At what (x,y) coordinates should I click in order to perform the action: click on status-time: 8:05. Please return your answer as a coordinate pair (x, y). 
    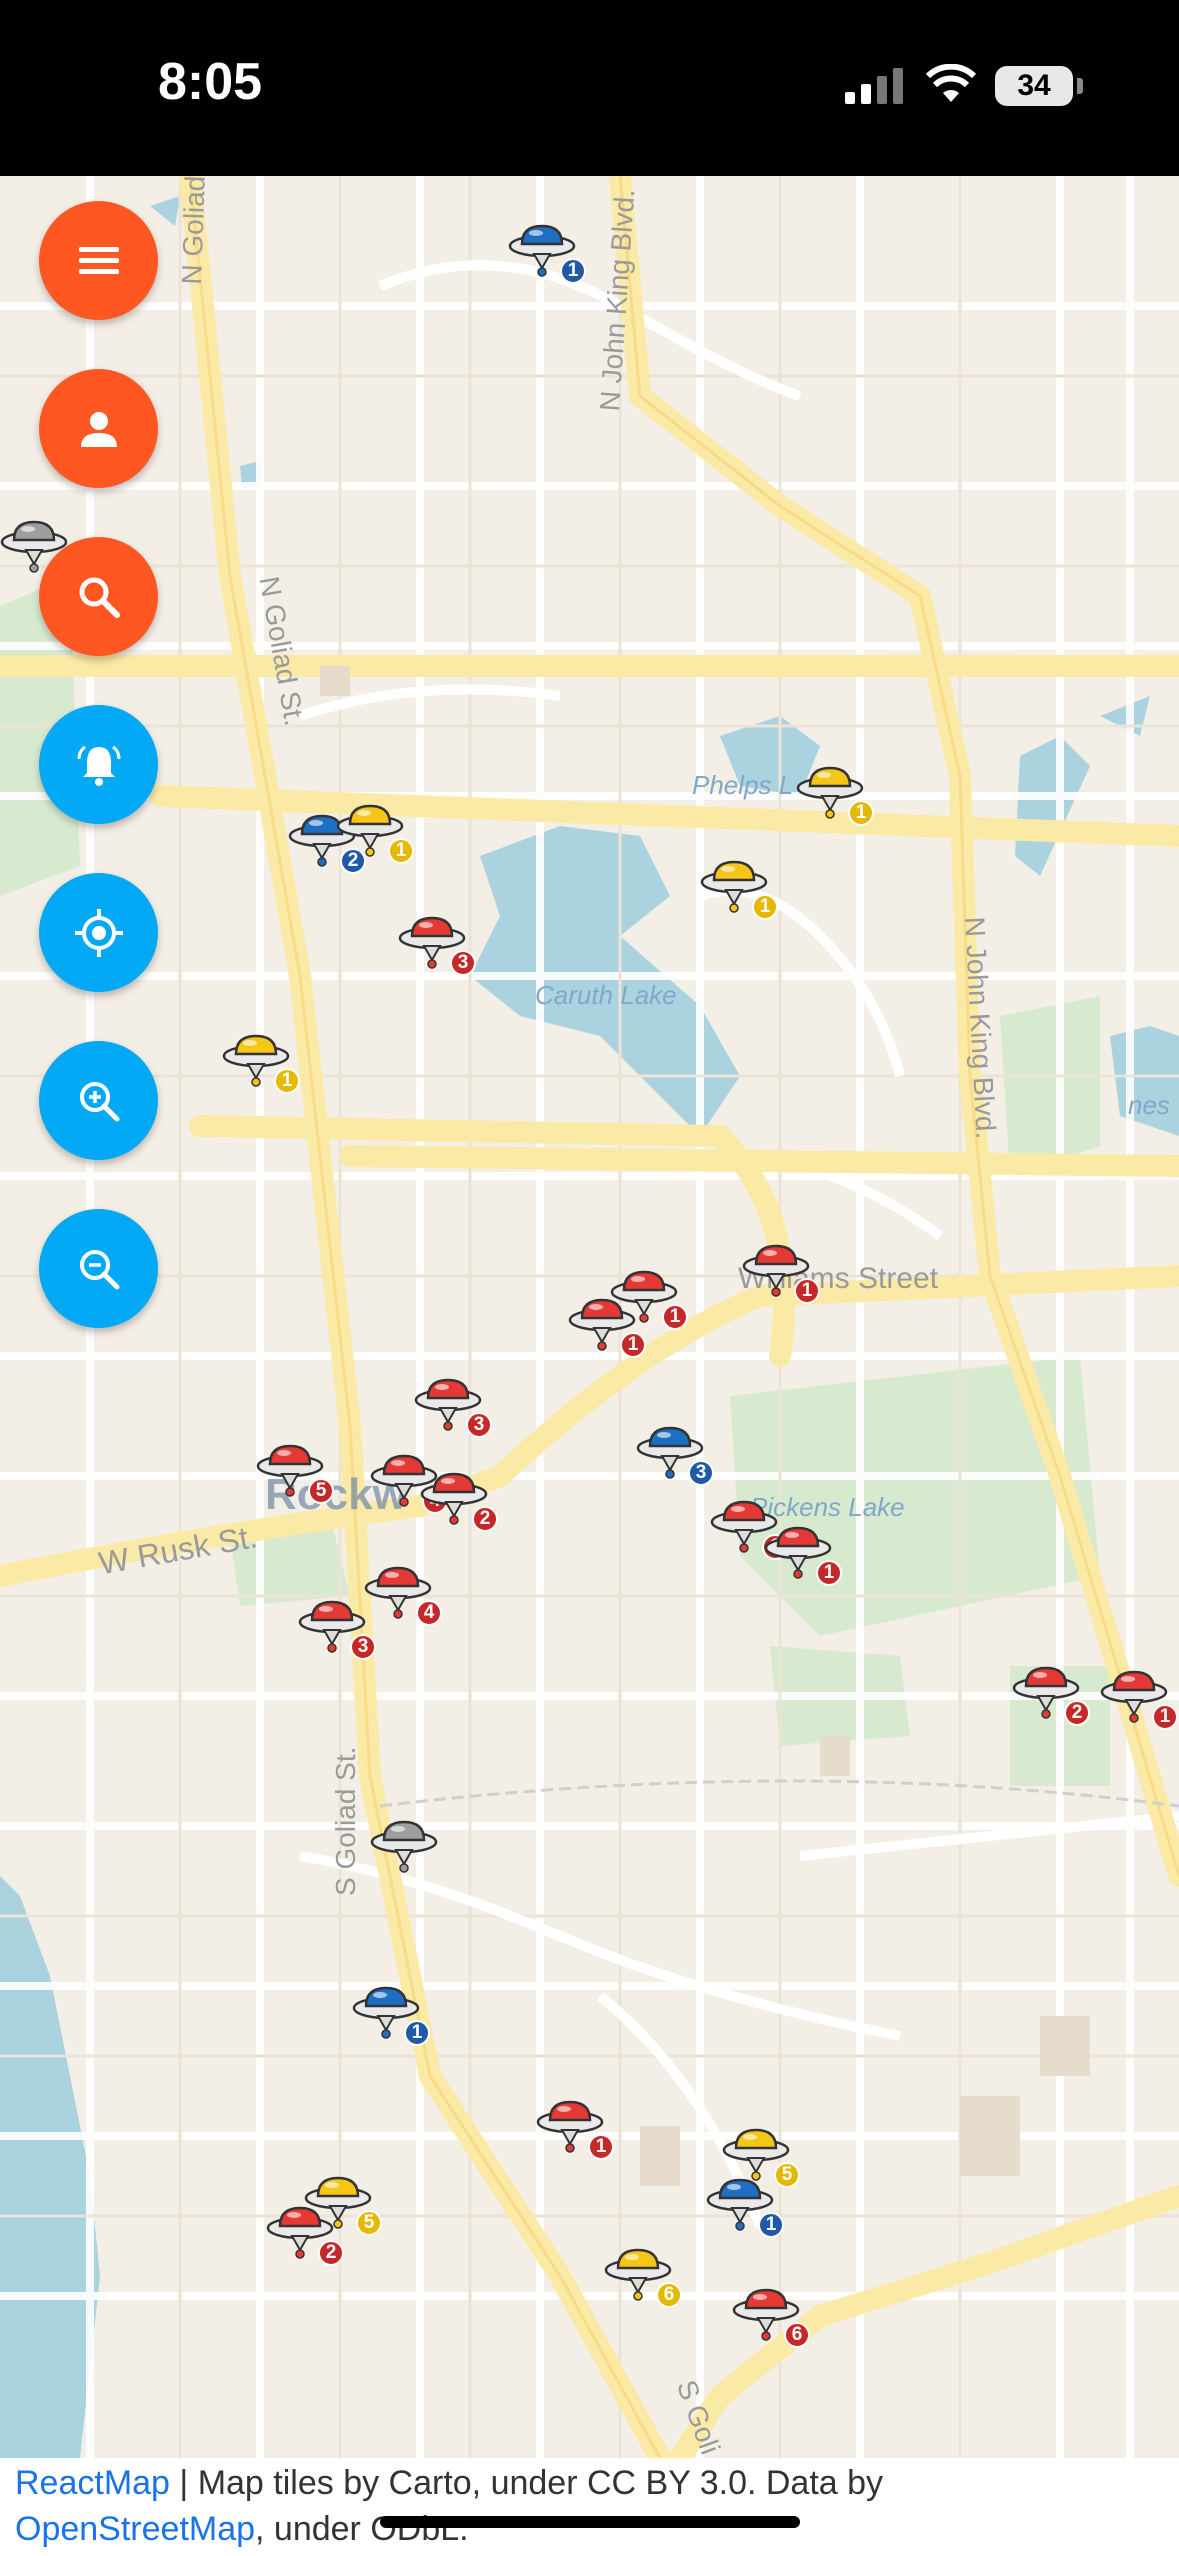
    Looking at the image, I should click on (210, 82).